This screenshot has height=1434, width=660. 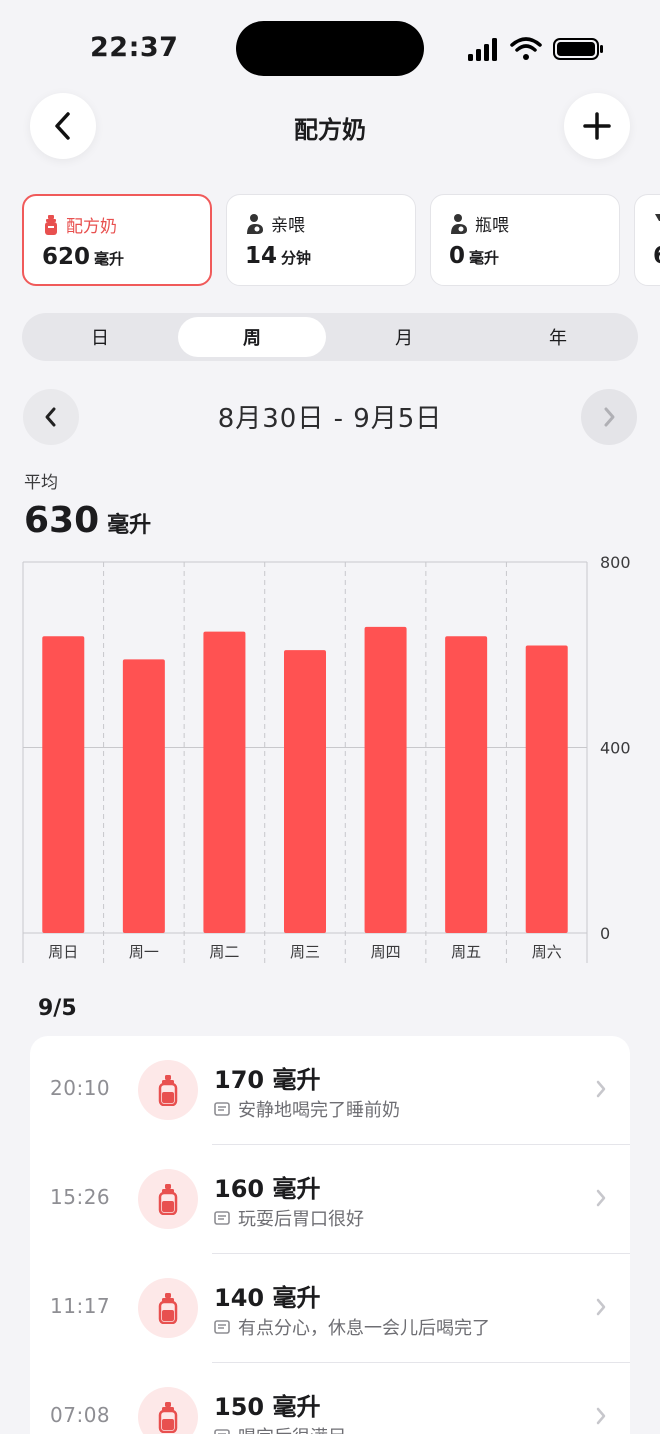 I want to click on average-label: 平均, so click(x=41, y=483).